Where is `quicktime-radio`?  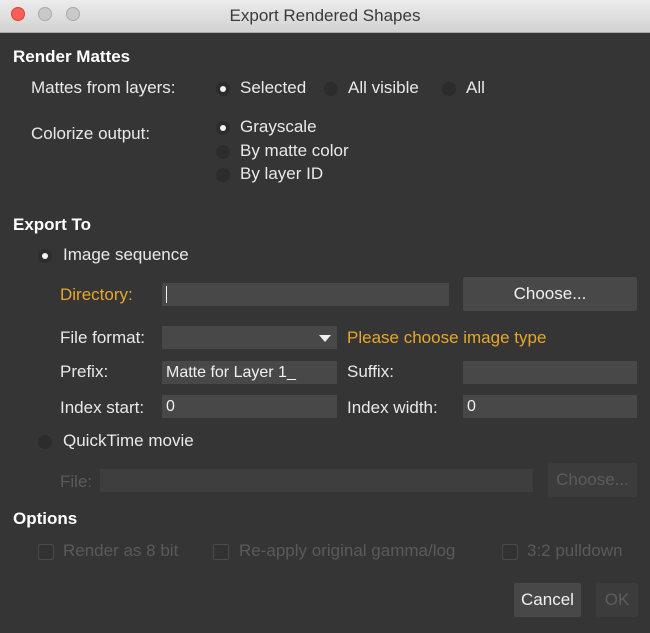 quicktime-radio is located at coordinates (45, 442).